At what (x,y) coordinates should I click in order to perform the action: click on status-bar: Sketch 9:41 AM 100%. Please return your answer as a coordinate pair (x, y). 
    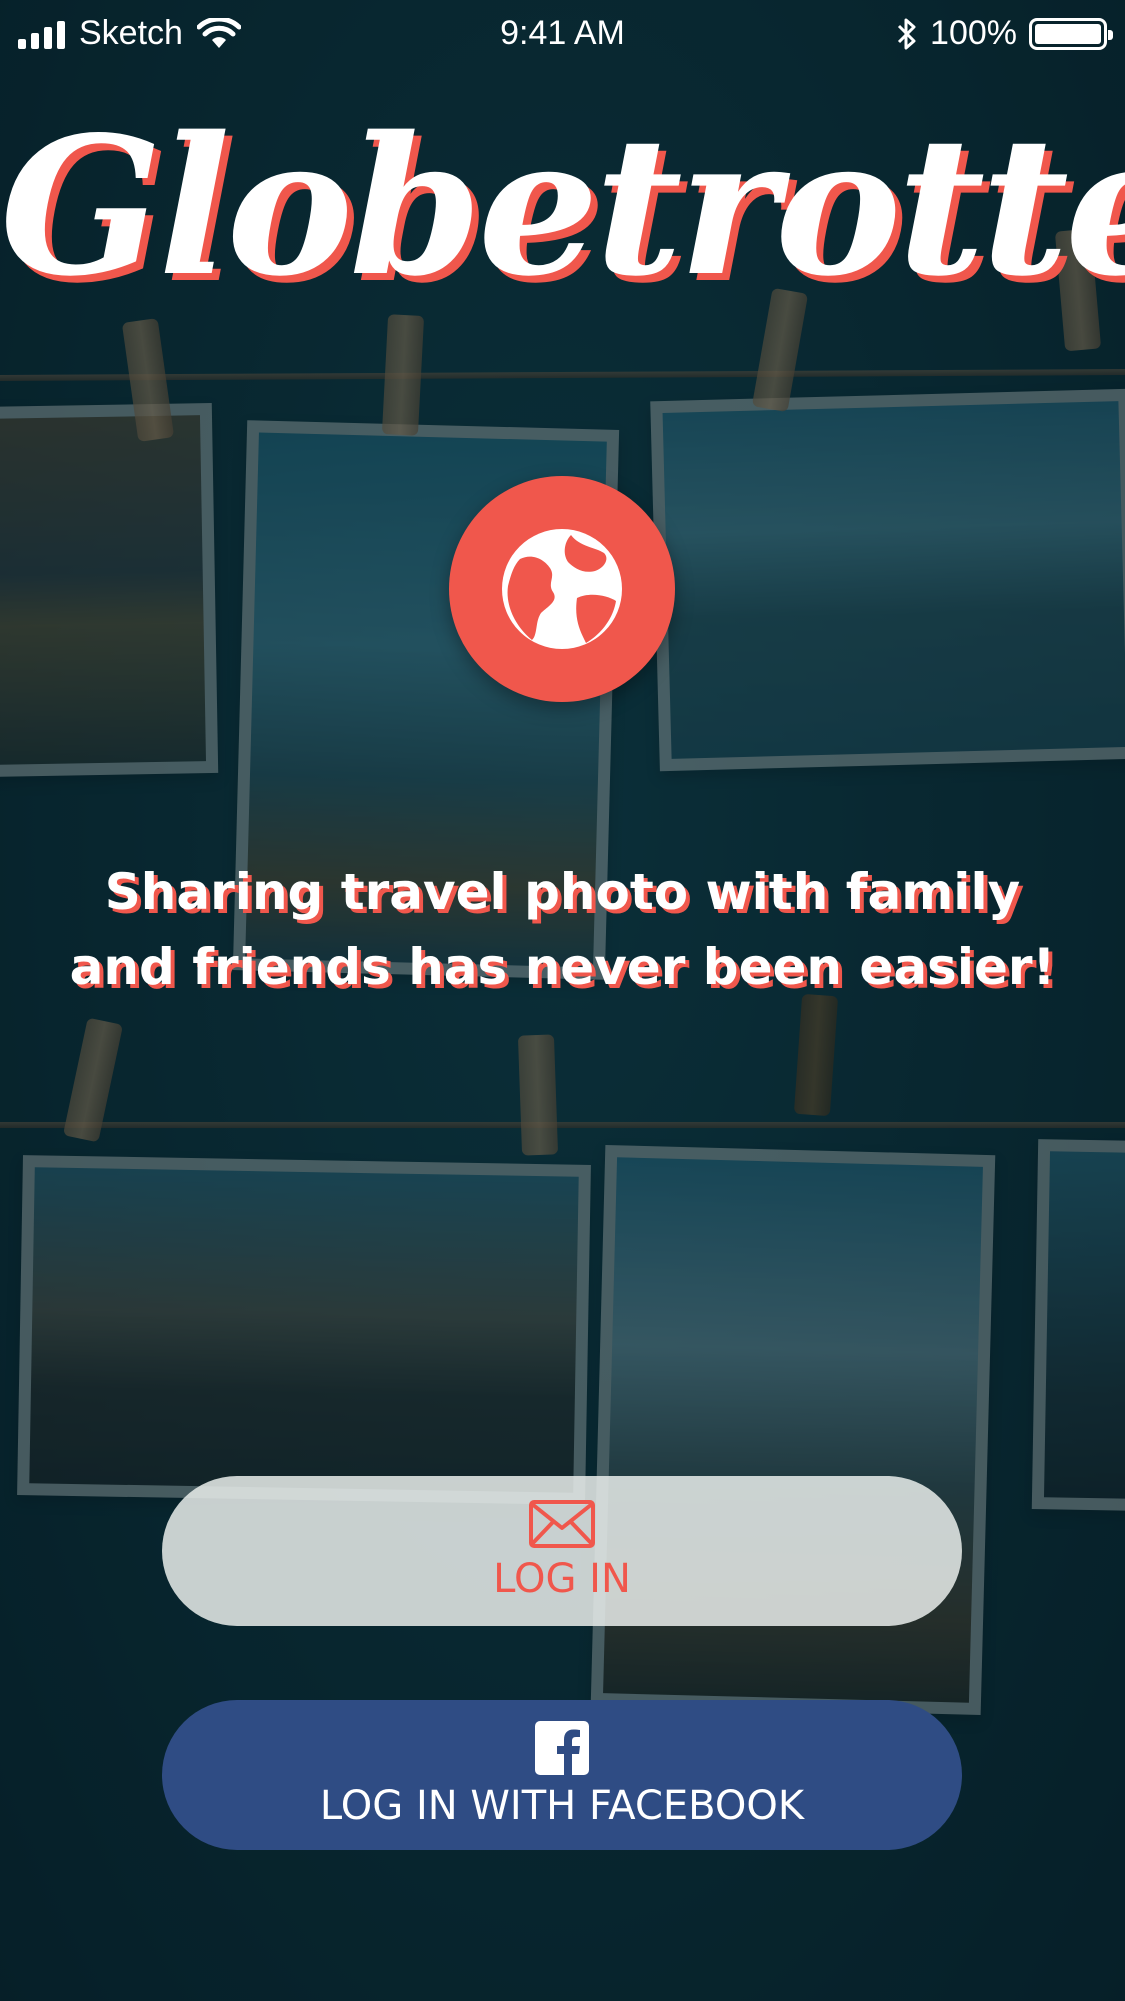
    Looking at the image, I should click on (562, 35).